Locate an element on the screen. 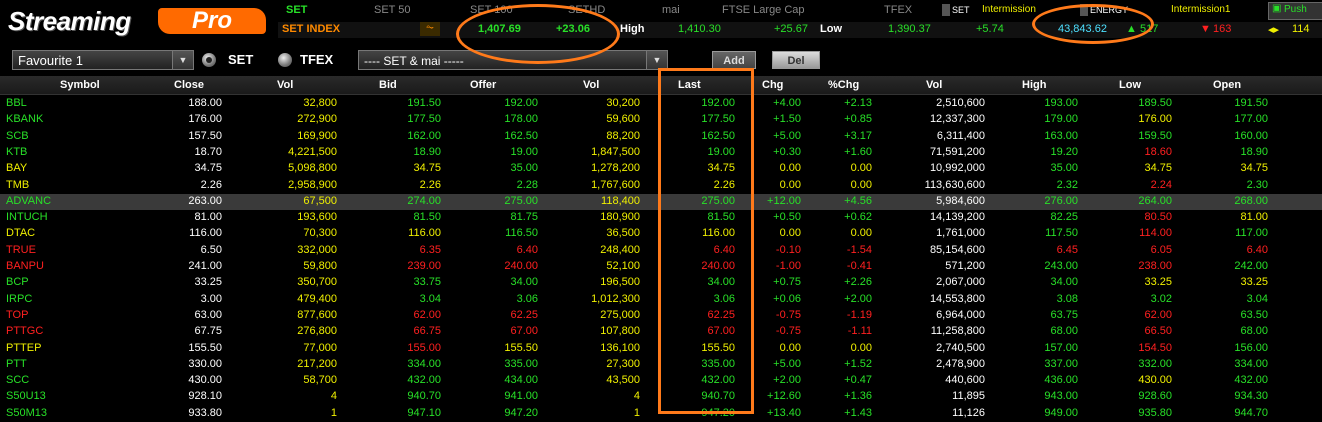 The height and width of the screenshot is (422, 1322). index-low: 1,390.37 is located at coordinates (909, 29).